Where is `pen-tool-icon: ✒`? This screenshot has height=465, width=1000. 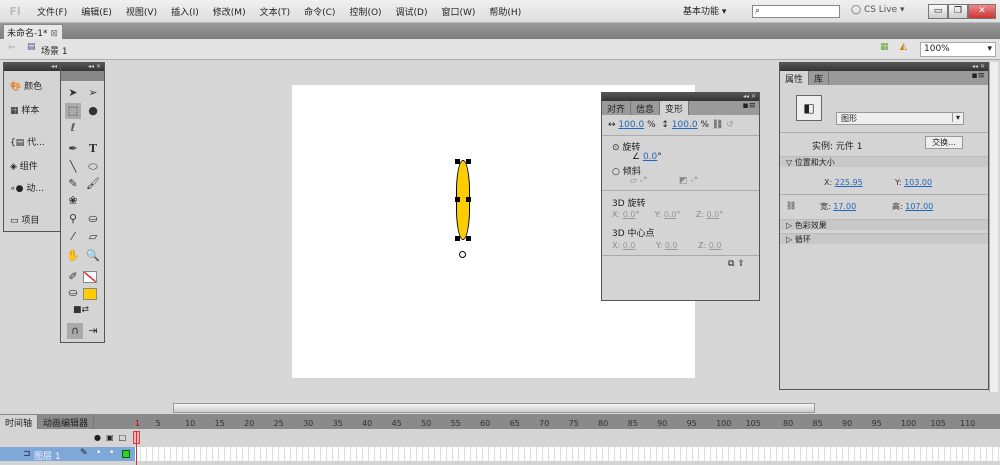 pen-tool-icon: ✒ is located at coordinates (73, 149).